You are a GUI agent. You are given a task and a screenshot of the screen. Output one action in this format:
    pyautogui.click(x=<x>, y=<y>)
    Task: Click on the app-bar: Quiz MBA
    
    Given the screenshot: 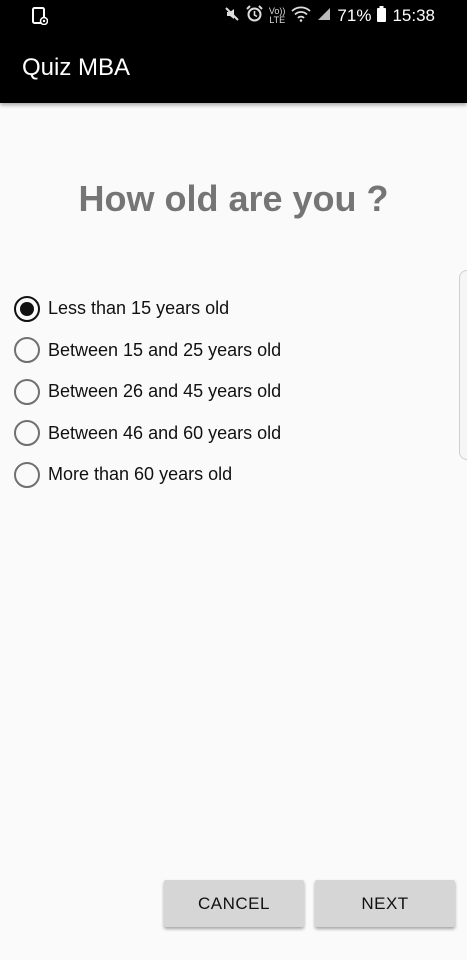 What is the action you would take?
    pyautogui.click(x=233, y=68)
    